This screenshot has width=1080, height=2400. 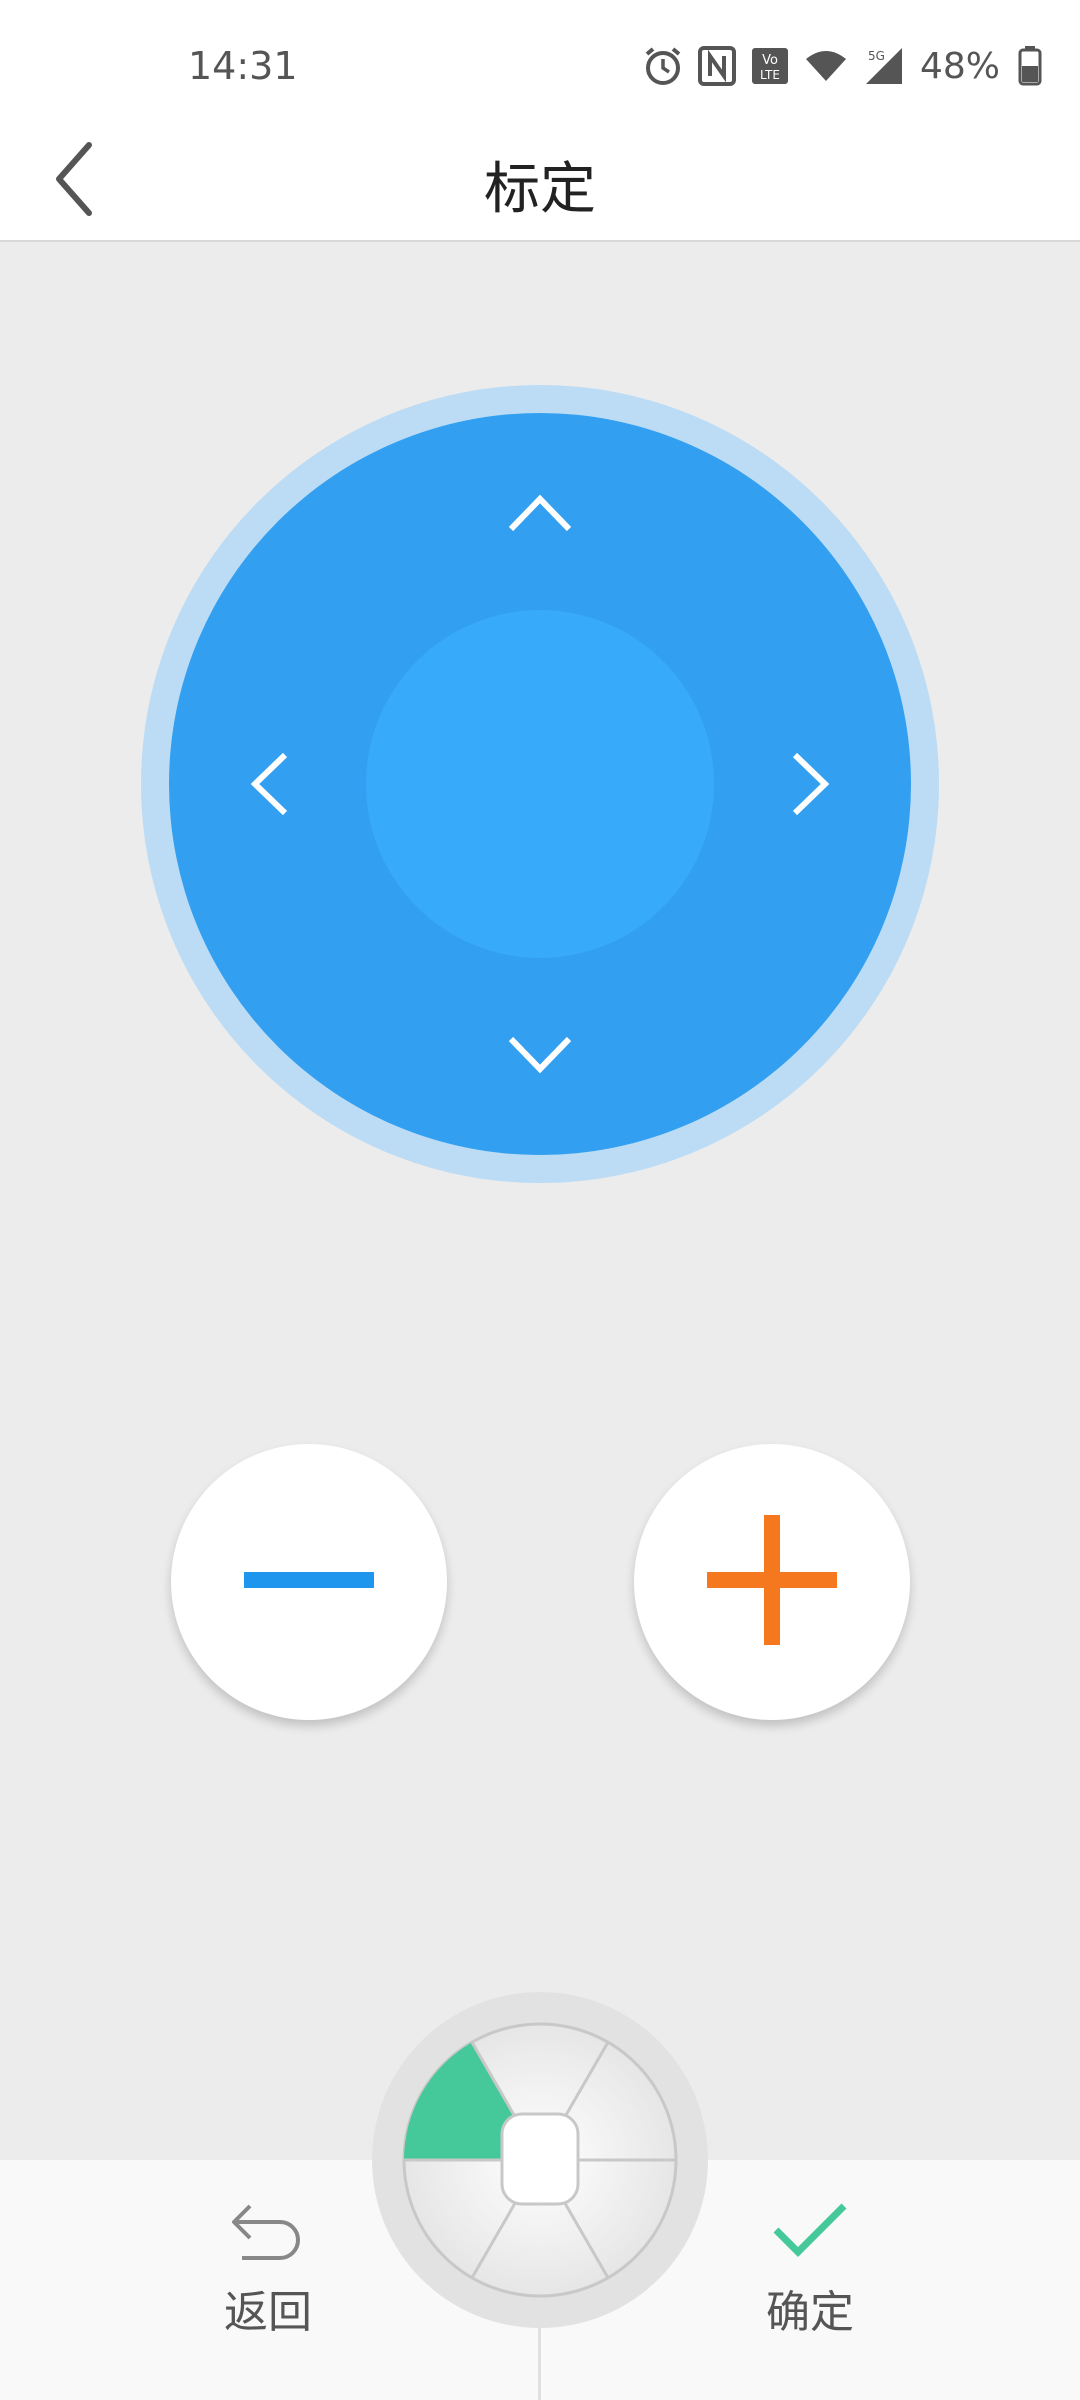 What do you see at coordinates (810, 2312) in the screenshot?
I see `confirm-label: 确定` at bounding box center [810, 2312].